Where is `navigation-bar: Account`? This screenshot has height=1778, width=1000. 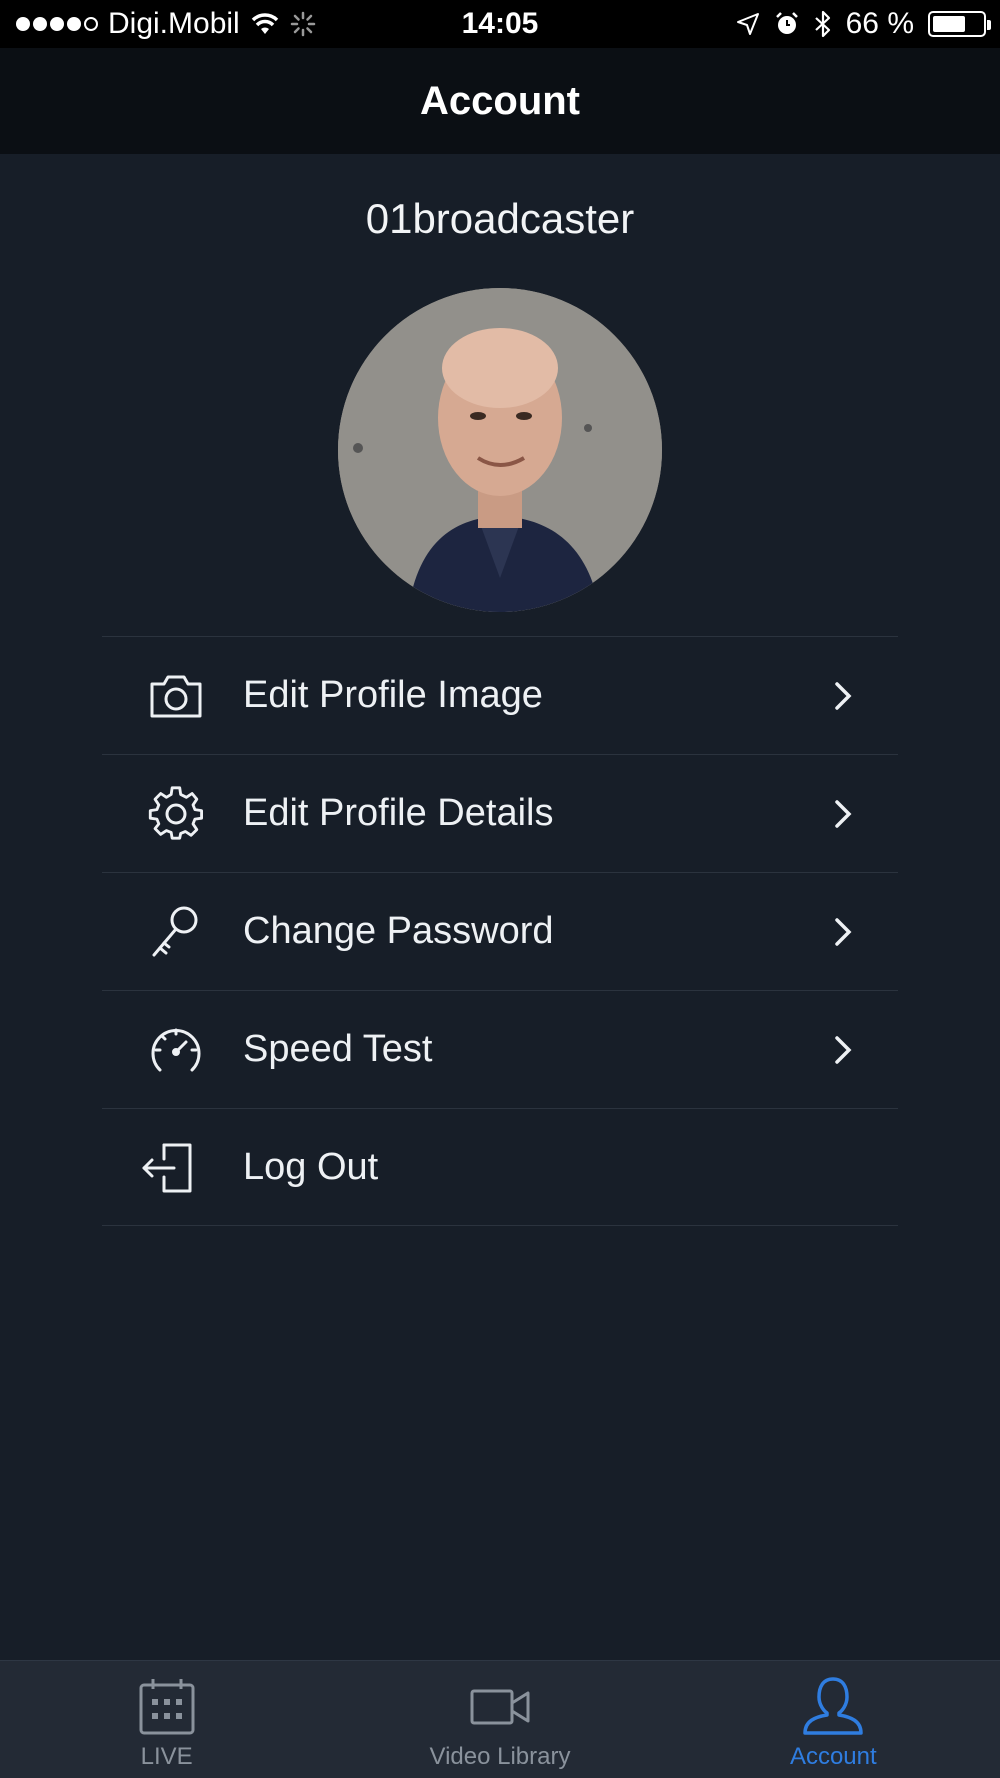
navigation-bar: Account is located at coordinates (500, 101).